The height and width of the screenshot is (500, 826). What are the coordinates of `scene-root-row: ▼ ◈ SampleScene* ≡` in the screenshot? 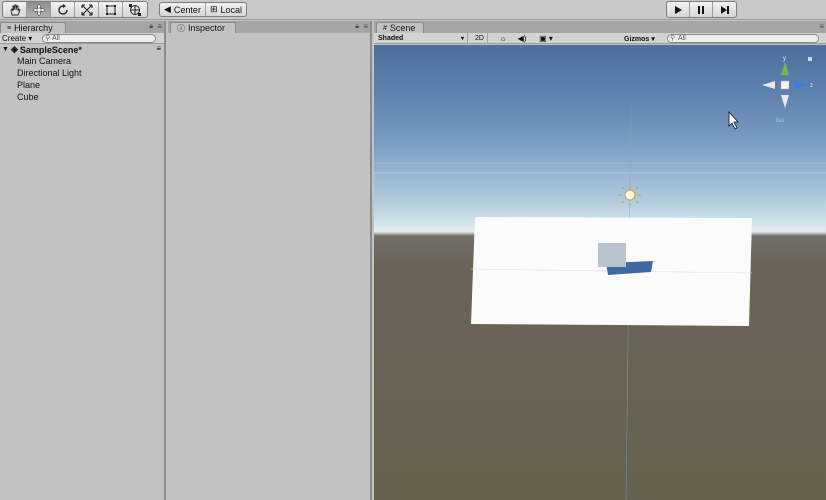 It's located at (82, 49).